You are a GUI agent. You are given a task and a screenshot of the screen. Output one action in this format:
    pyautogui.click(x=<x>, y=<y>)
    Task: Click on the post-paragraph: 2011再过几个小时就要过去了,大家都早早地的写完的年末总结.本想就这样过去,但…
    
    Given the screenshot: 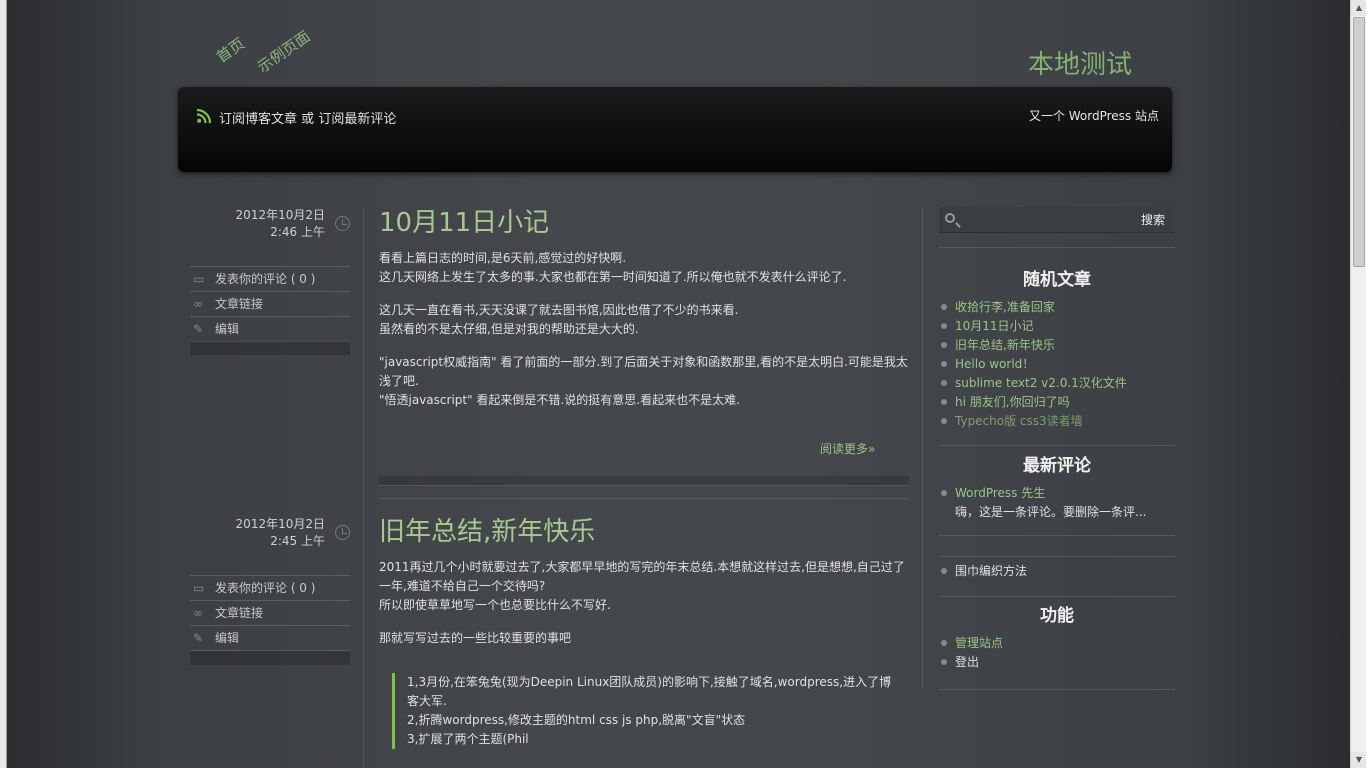 What is the action you would take?
    pyautogui.click(x=644, y=586)
    